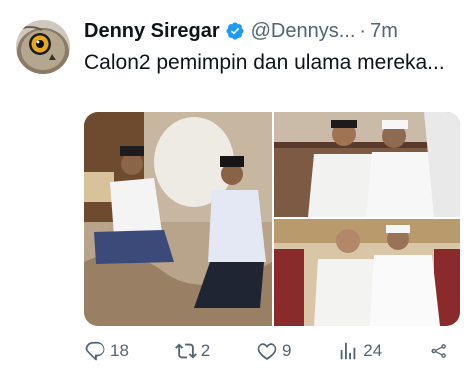  Describe the element at coordinates (373, 350) in the screenshot. I see `views-count: 24` at that location.